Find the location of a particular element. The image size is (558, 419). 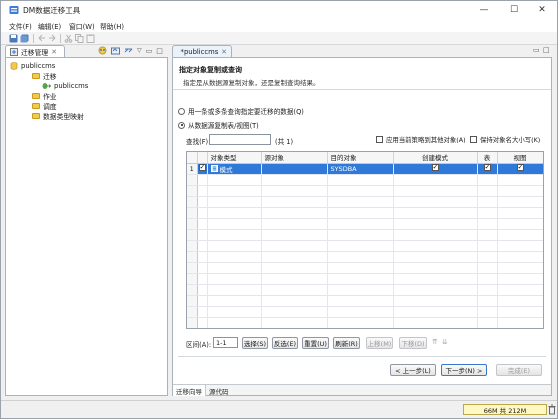

query-radio is located at coordinates (181, 111).